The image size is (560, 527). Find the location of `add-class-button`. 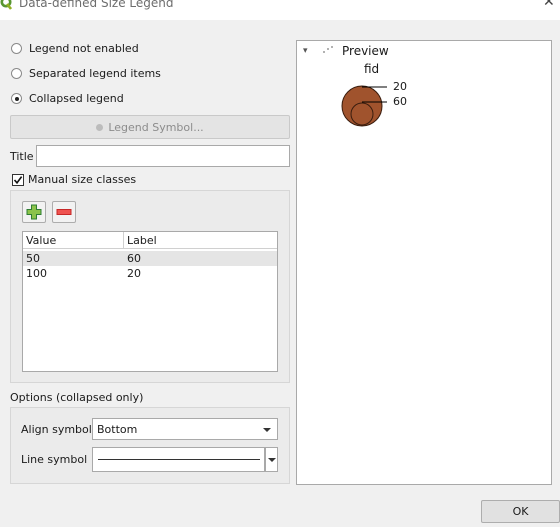

add-class-button is located at coordinates (34, 212).